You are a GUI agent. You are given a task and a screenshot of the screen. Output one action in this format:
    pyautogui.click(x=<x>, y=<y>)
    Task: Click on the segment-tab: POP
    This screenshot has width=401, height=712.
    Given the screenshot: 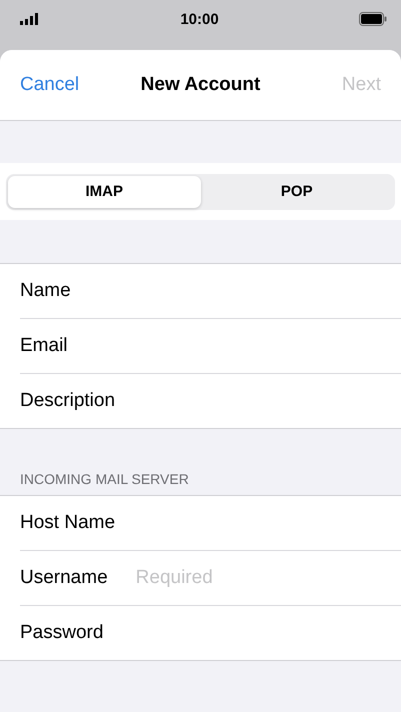 What is the action you would take?
    pyautogui.click(x=296, y=192)
    